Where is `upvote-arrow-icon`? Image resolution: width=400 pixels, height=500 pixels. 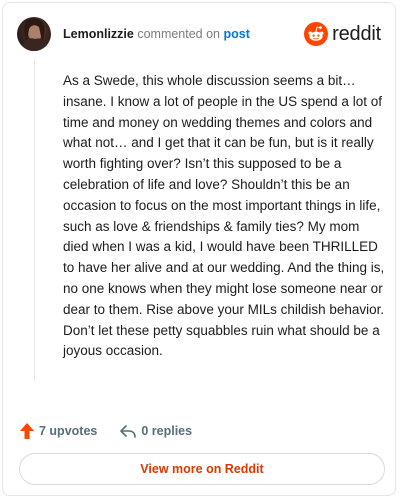
upvote-arrow-icon is located at coordinates (27, 431).